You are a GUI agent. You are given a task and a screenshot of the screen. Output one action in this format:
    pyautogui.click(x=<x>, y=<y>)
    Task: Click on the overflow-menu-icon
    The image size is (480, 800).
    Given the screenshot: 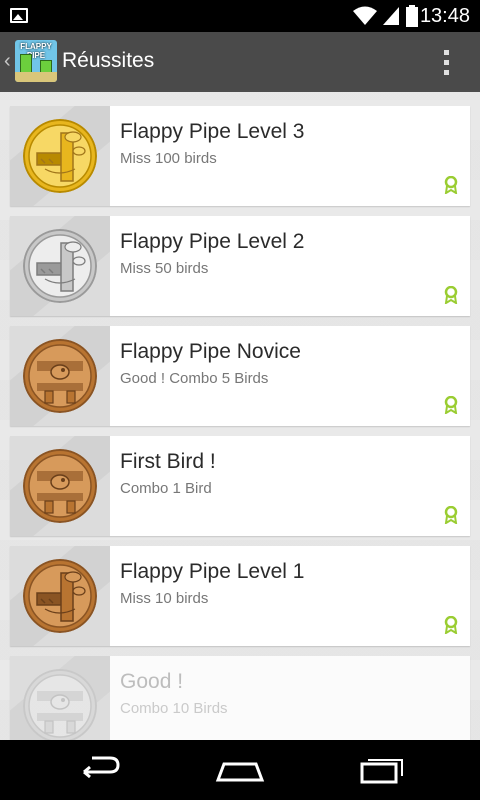 What is the action you would take?
    pyautogui.click(x=447, y=63)
    